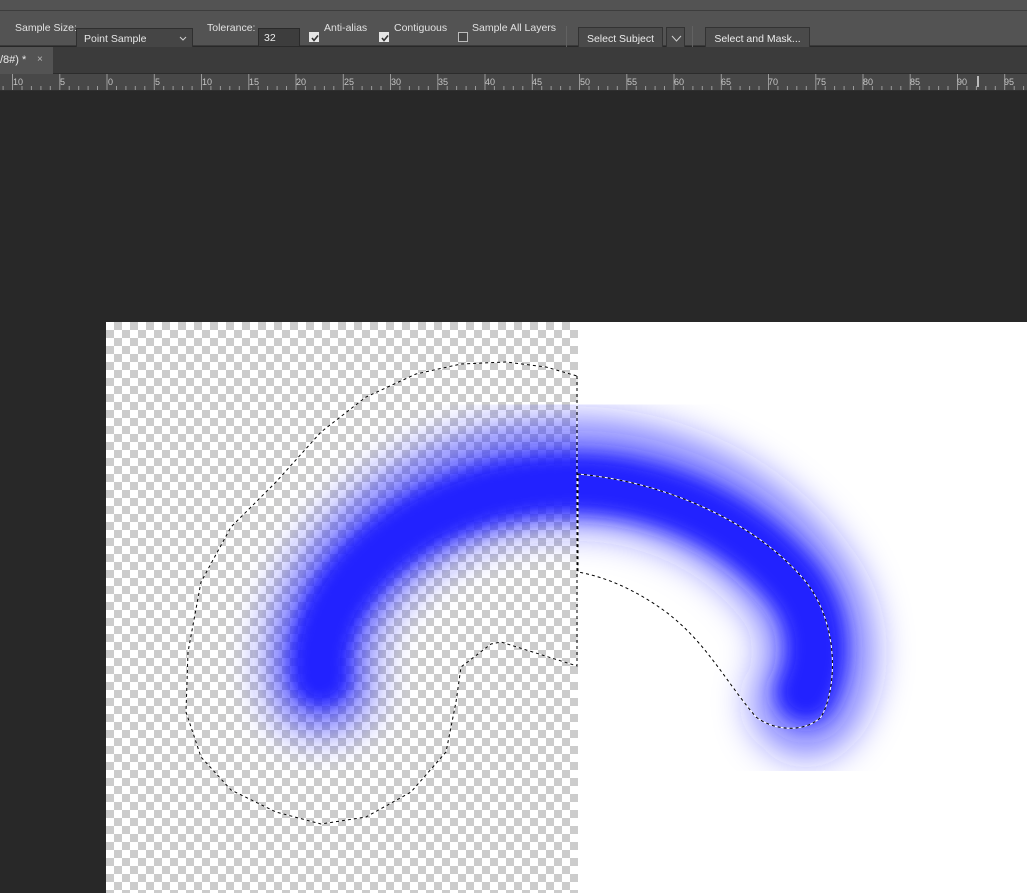 The height and width of the screenshot is (893, 1027). Describe the element at coordinates (115, 39) in the screenshot. I see `sample-size-value: Point Sample` at that location.